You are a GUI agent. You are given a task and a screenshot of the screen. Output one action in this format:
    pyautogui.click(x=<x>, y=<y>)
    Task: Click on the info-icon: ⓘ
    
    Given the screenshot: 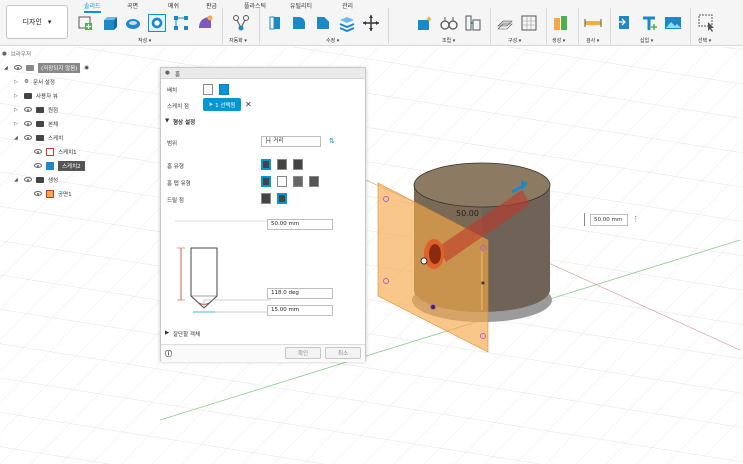 What is the action you would take?
    pyautogui.click(x=168, y=354)
    